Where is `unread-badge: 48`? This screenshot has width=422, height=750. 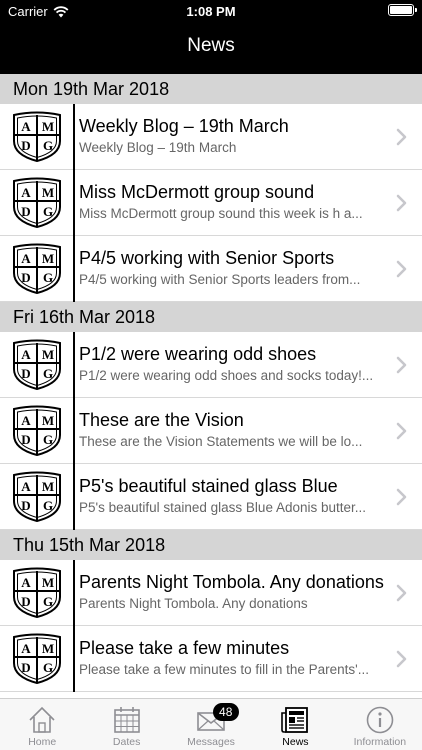 unread-badge: 48 is located at coordinates (225, 712).